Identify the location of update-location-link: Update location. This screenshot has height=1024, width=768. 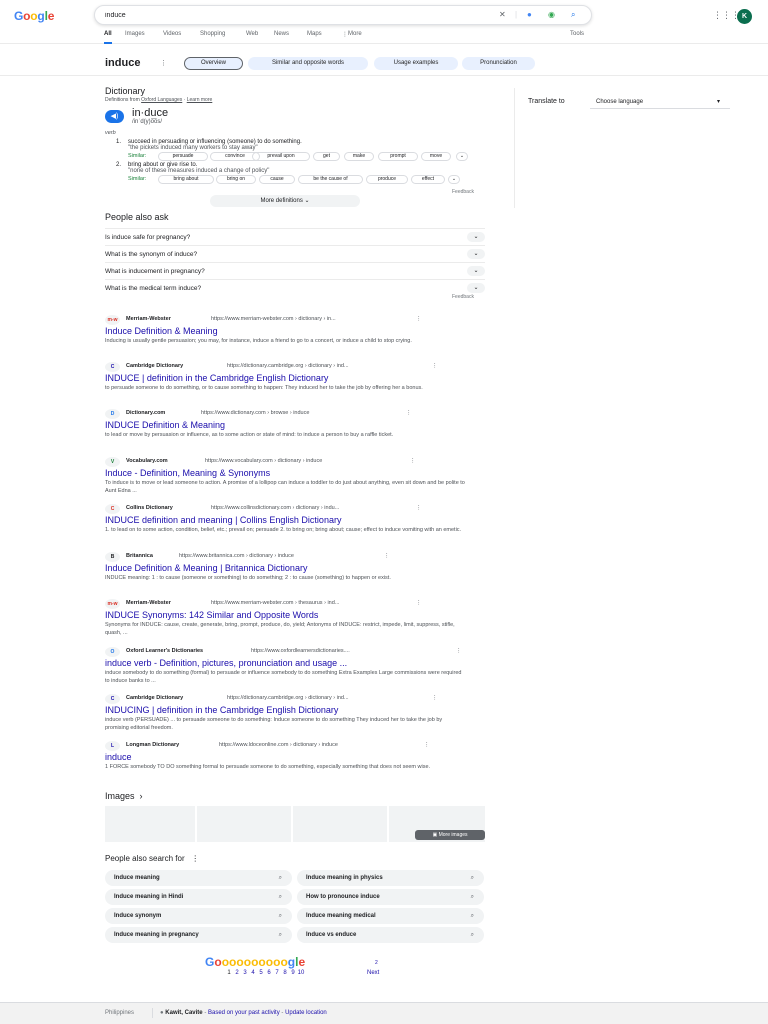
(306, 1013).